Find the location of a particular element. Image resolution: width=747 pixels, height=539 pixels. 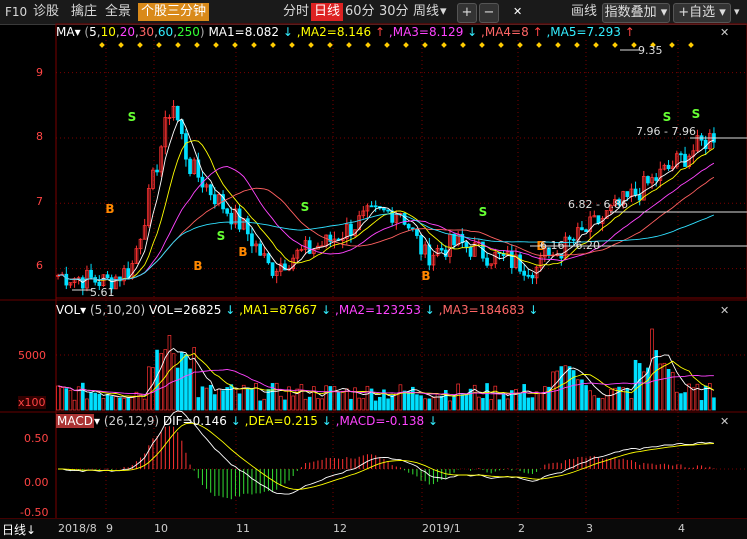

vol-indicator-label: VOL is located at coordinates (68, 310).